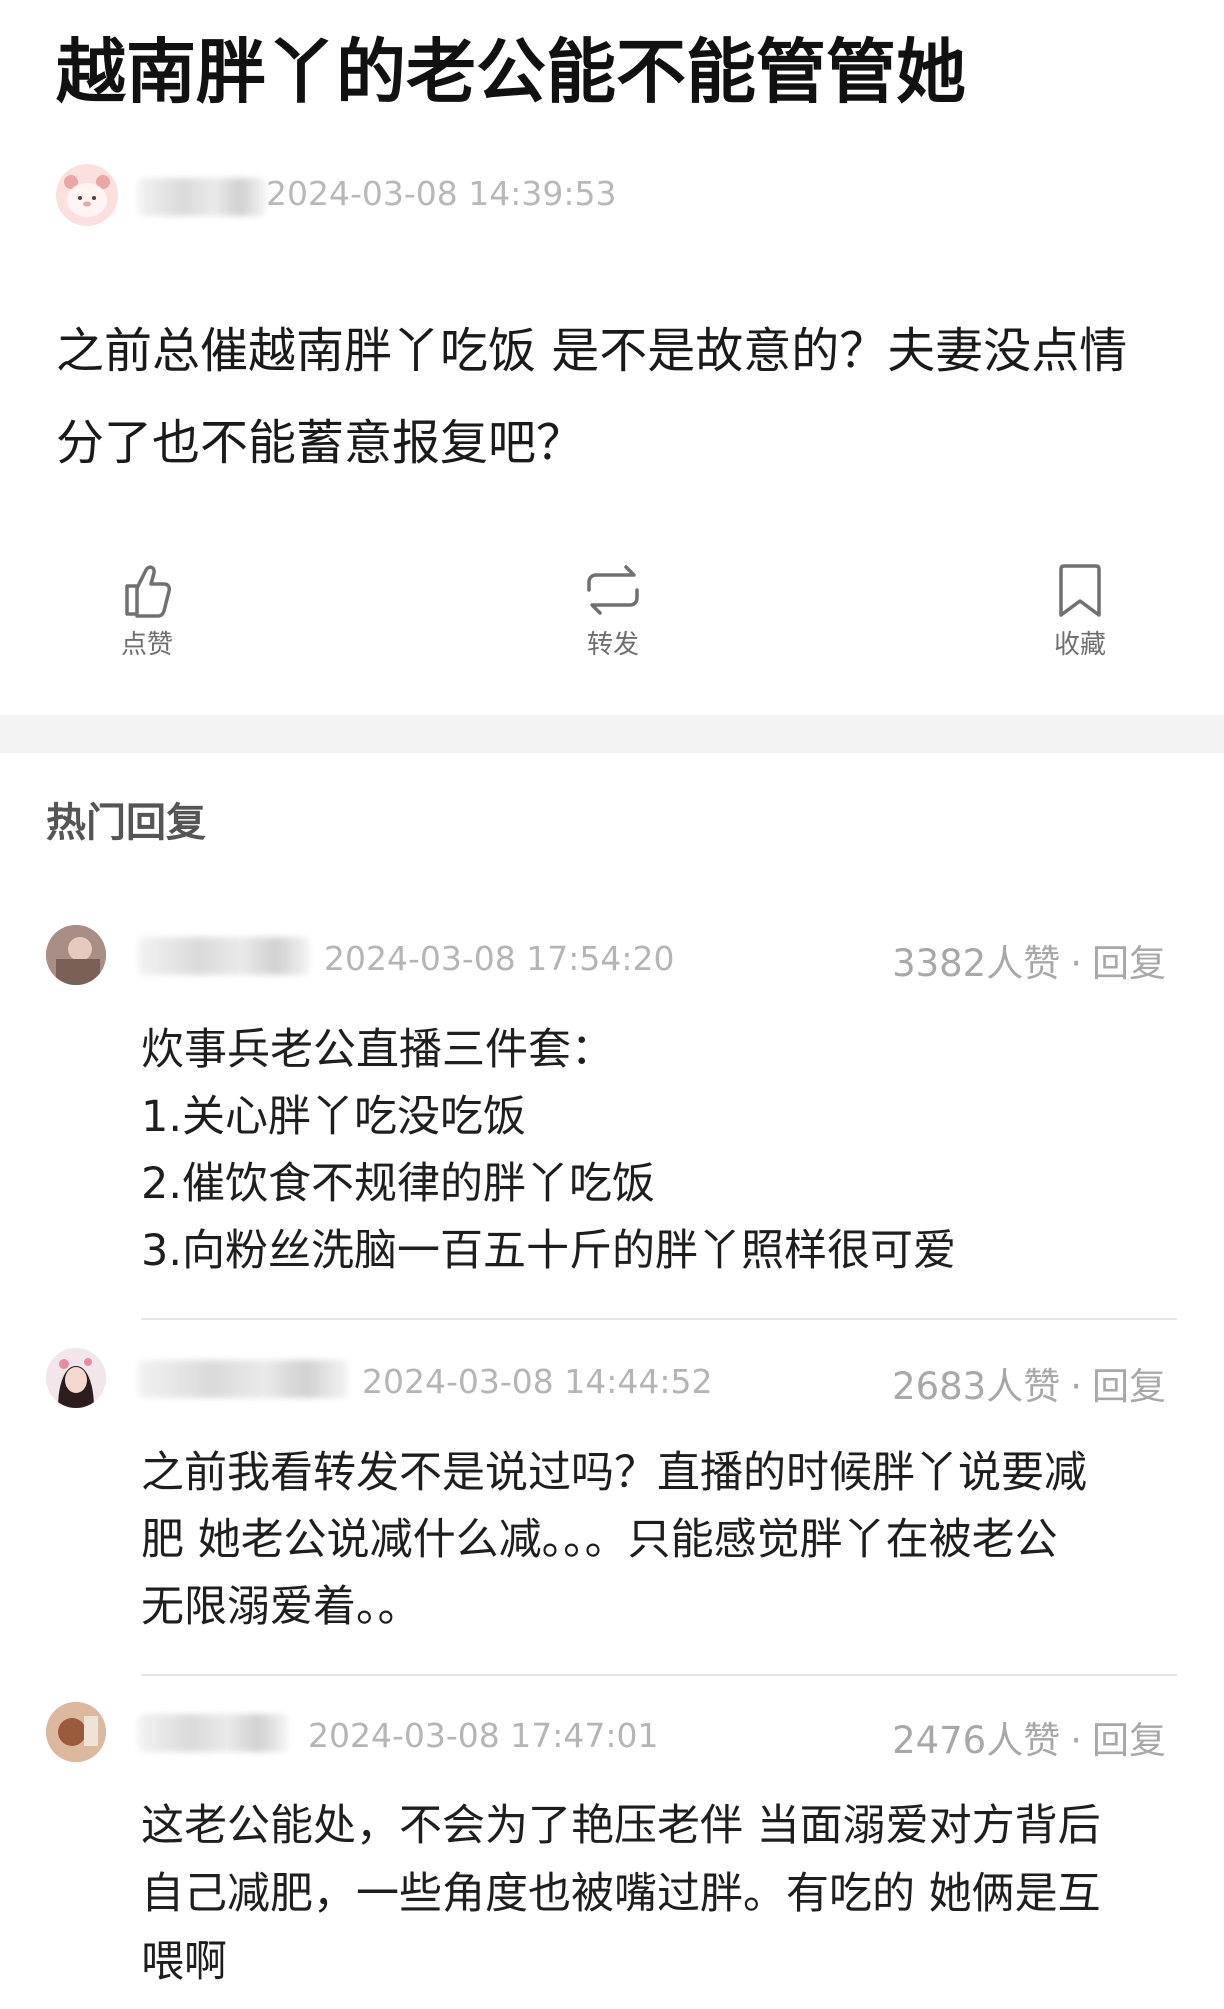 Image resolution: width=1224 pixels, height=2009 pixels. I want to click on like-count: 2476人赞, so click(976, 1740).